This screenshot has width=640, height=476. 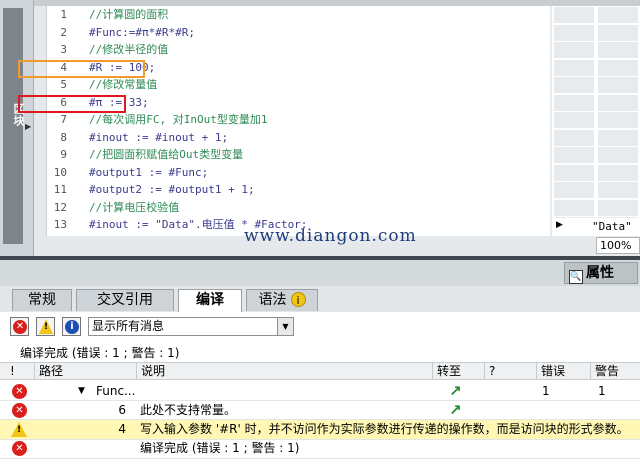 What do you see at coordinates (63, 84) in the screenshot?
I see `line-number: 5` at bounding box center [63, 84].